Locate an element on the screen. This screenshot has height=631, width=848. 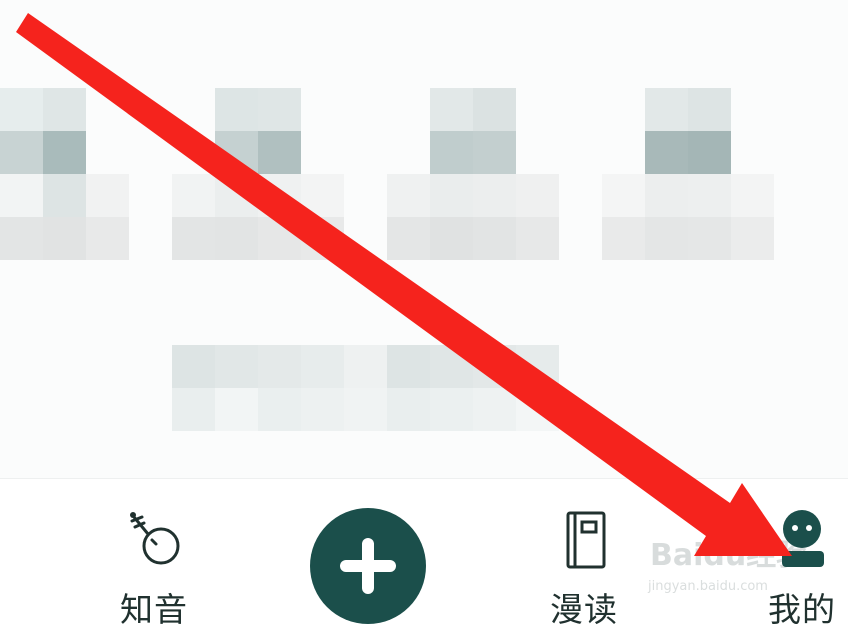
tab-label-zhiyin: 知音 is located at coordinates (154, 609).